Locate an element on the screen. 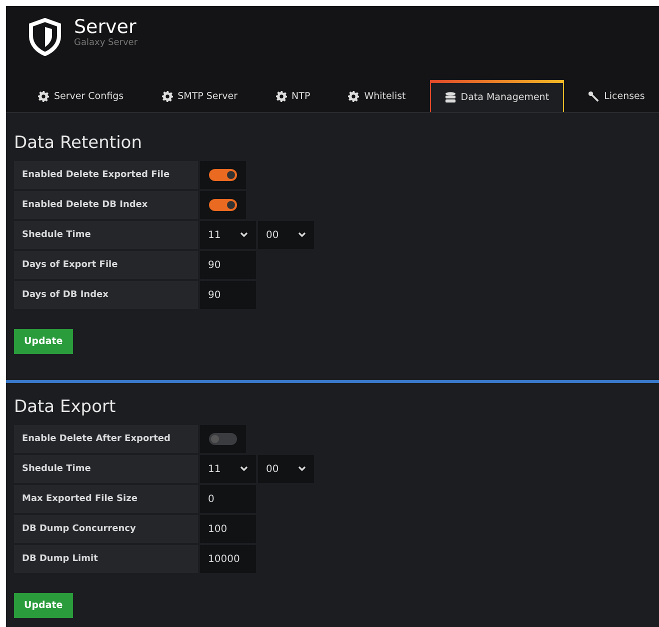 This screenshot has width=659, height=627. field-label: Days of Export File is located at coordinates (106, 265).